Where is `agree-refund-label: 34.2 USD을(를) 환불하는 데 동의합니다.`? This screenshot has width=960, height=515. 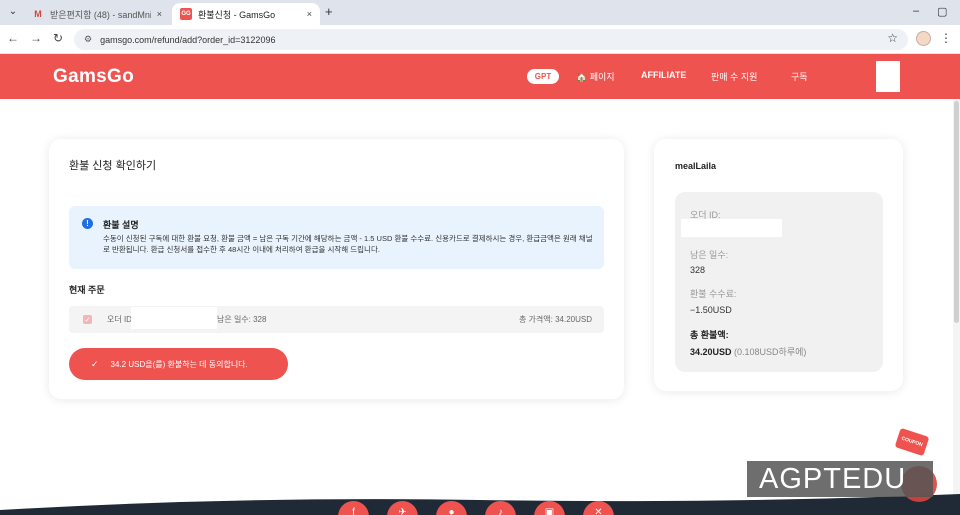
agree-refund-label: 34.2 USD을(를) 환불하는 데 동의합니다. is located at coordinates (179, 364).